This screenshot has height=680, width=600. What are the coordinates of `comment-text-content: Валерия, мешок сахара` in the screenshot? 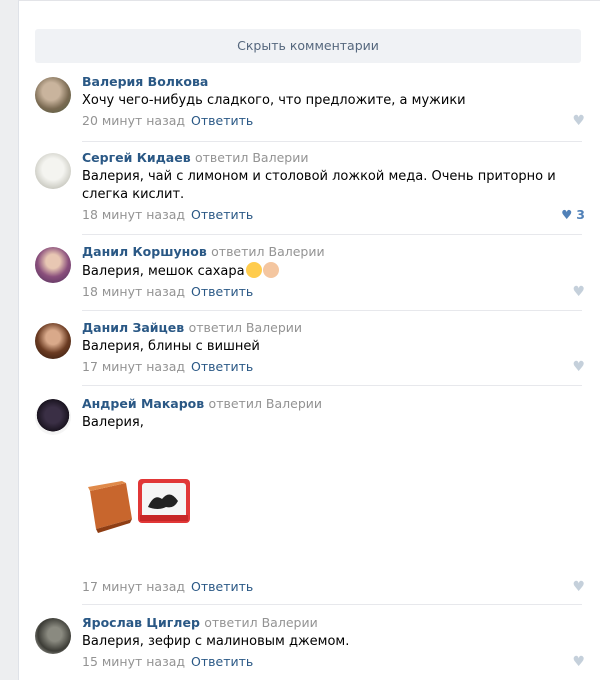 It's located at (163, 271).